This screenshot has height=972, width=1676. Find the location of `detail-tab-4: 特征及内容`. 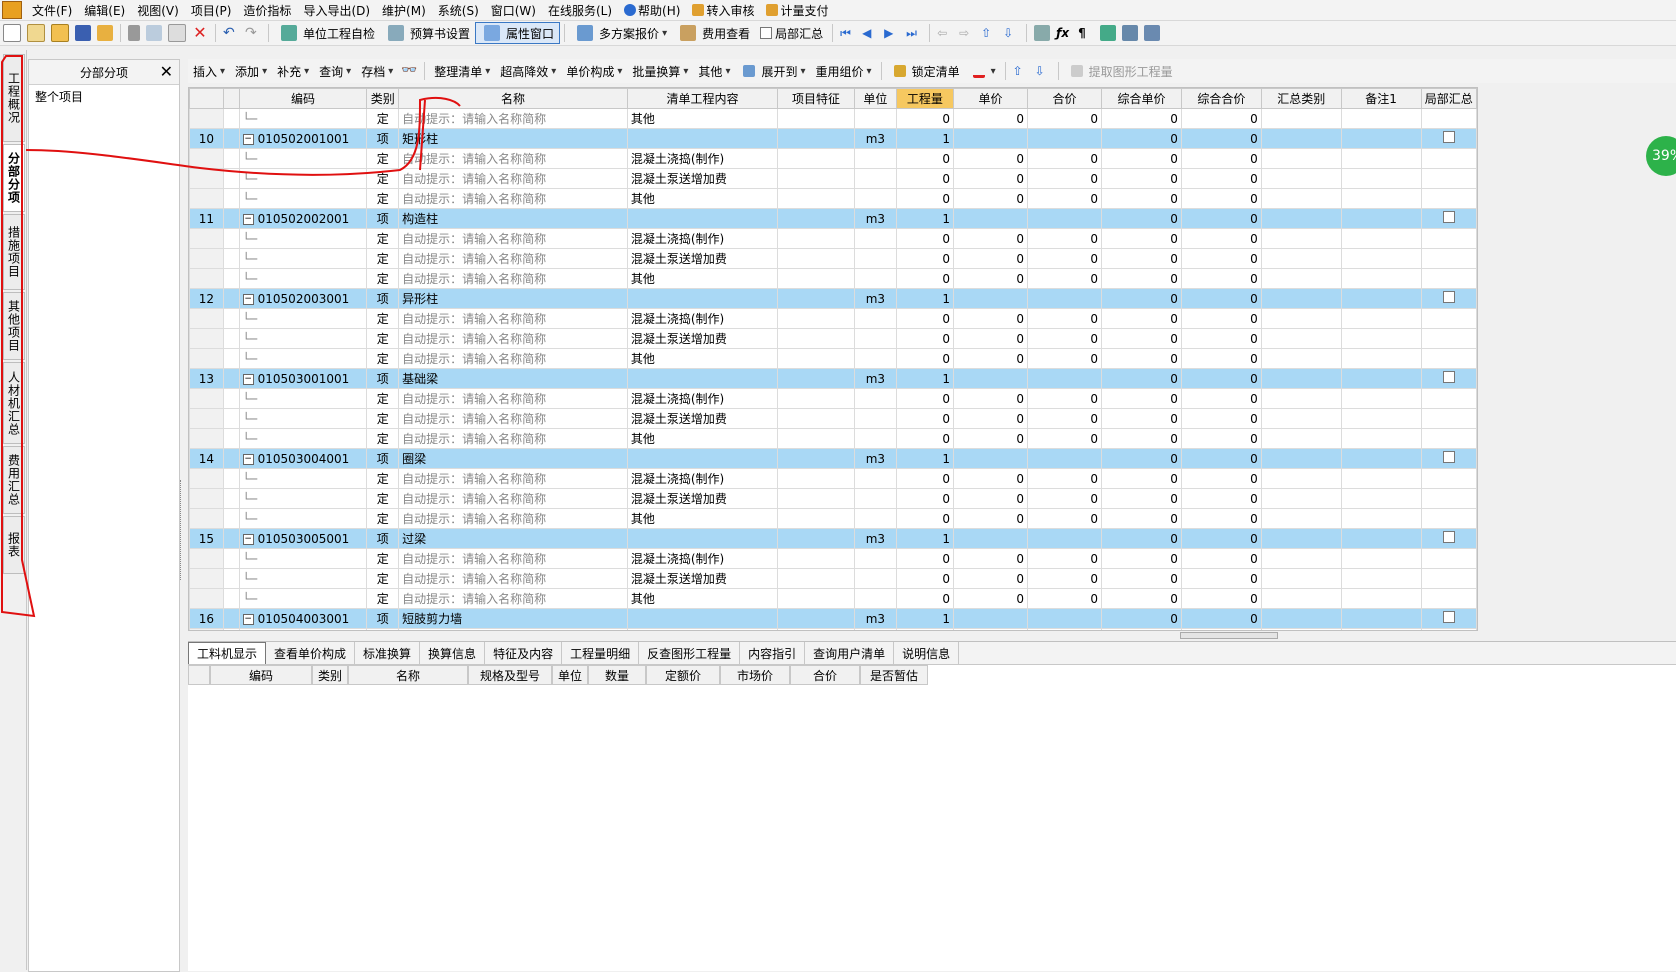

detail-tab-4: 特征及内容 is located at coordinates (524, 653).